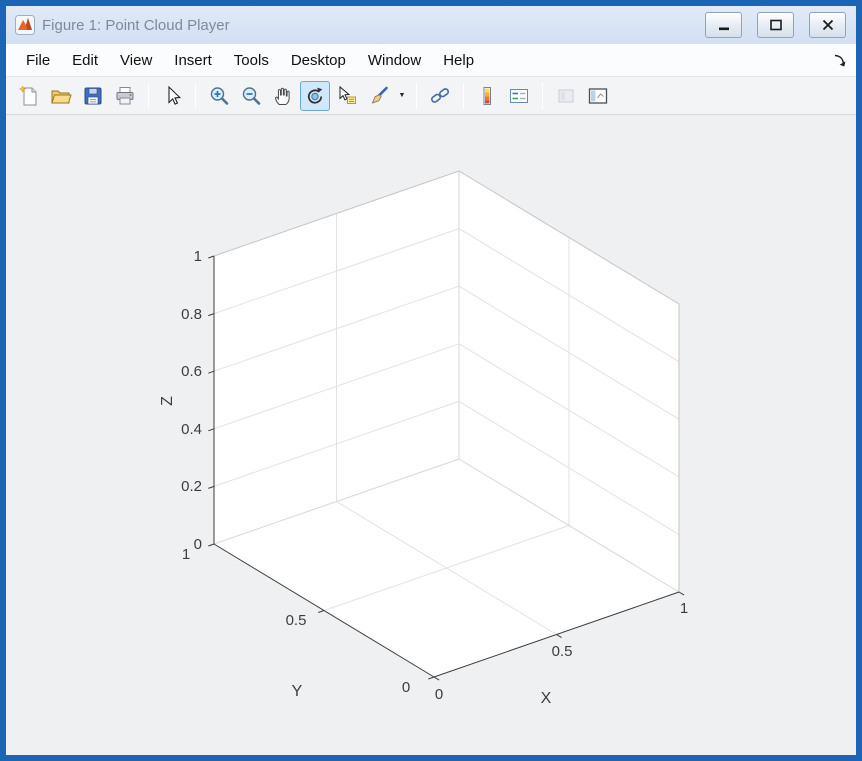  I want to click on pointer-arrow-icon, so click(175, 95).